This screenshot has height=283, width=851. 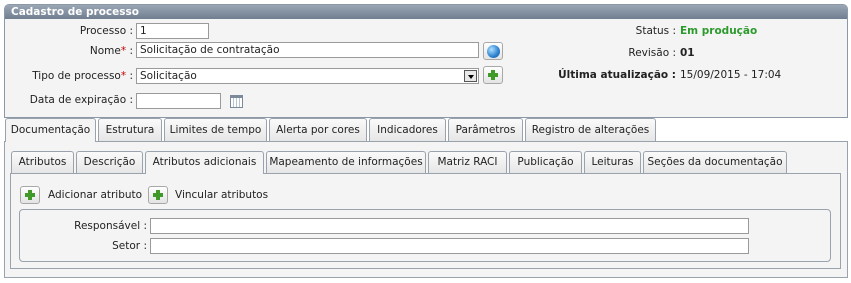 What do you see at coordinates (221, 195) in the screenshot?
I see `link-attributes-label: Vincular atributos` at bounding box center [221, 195].